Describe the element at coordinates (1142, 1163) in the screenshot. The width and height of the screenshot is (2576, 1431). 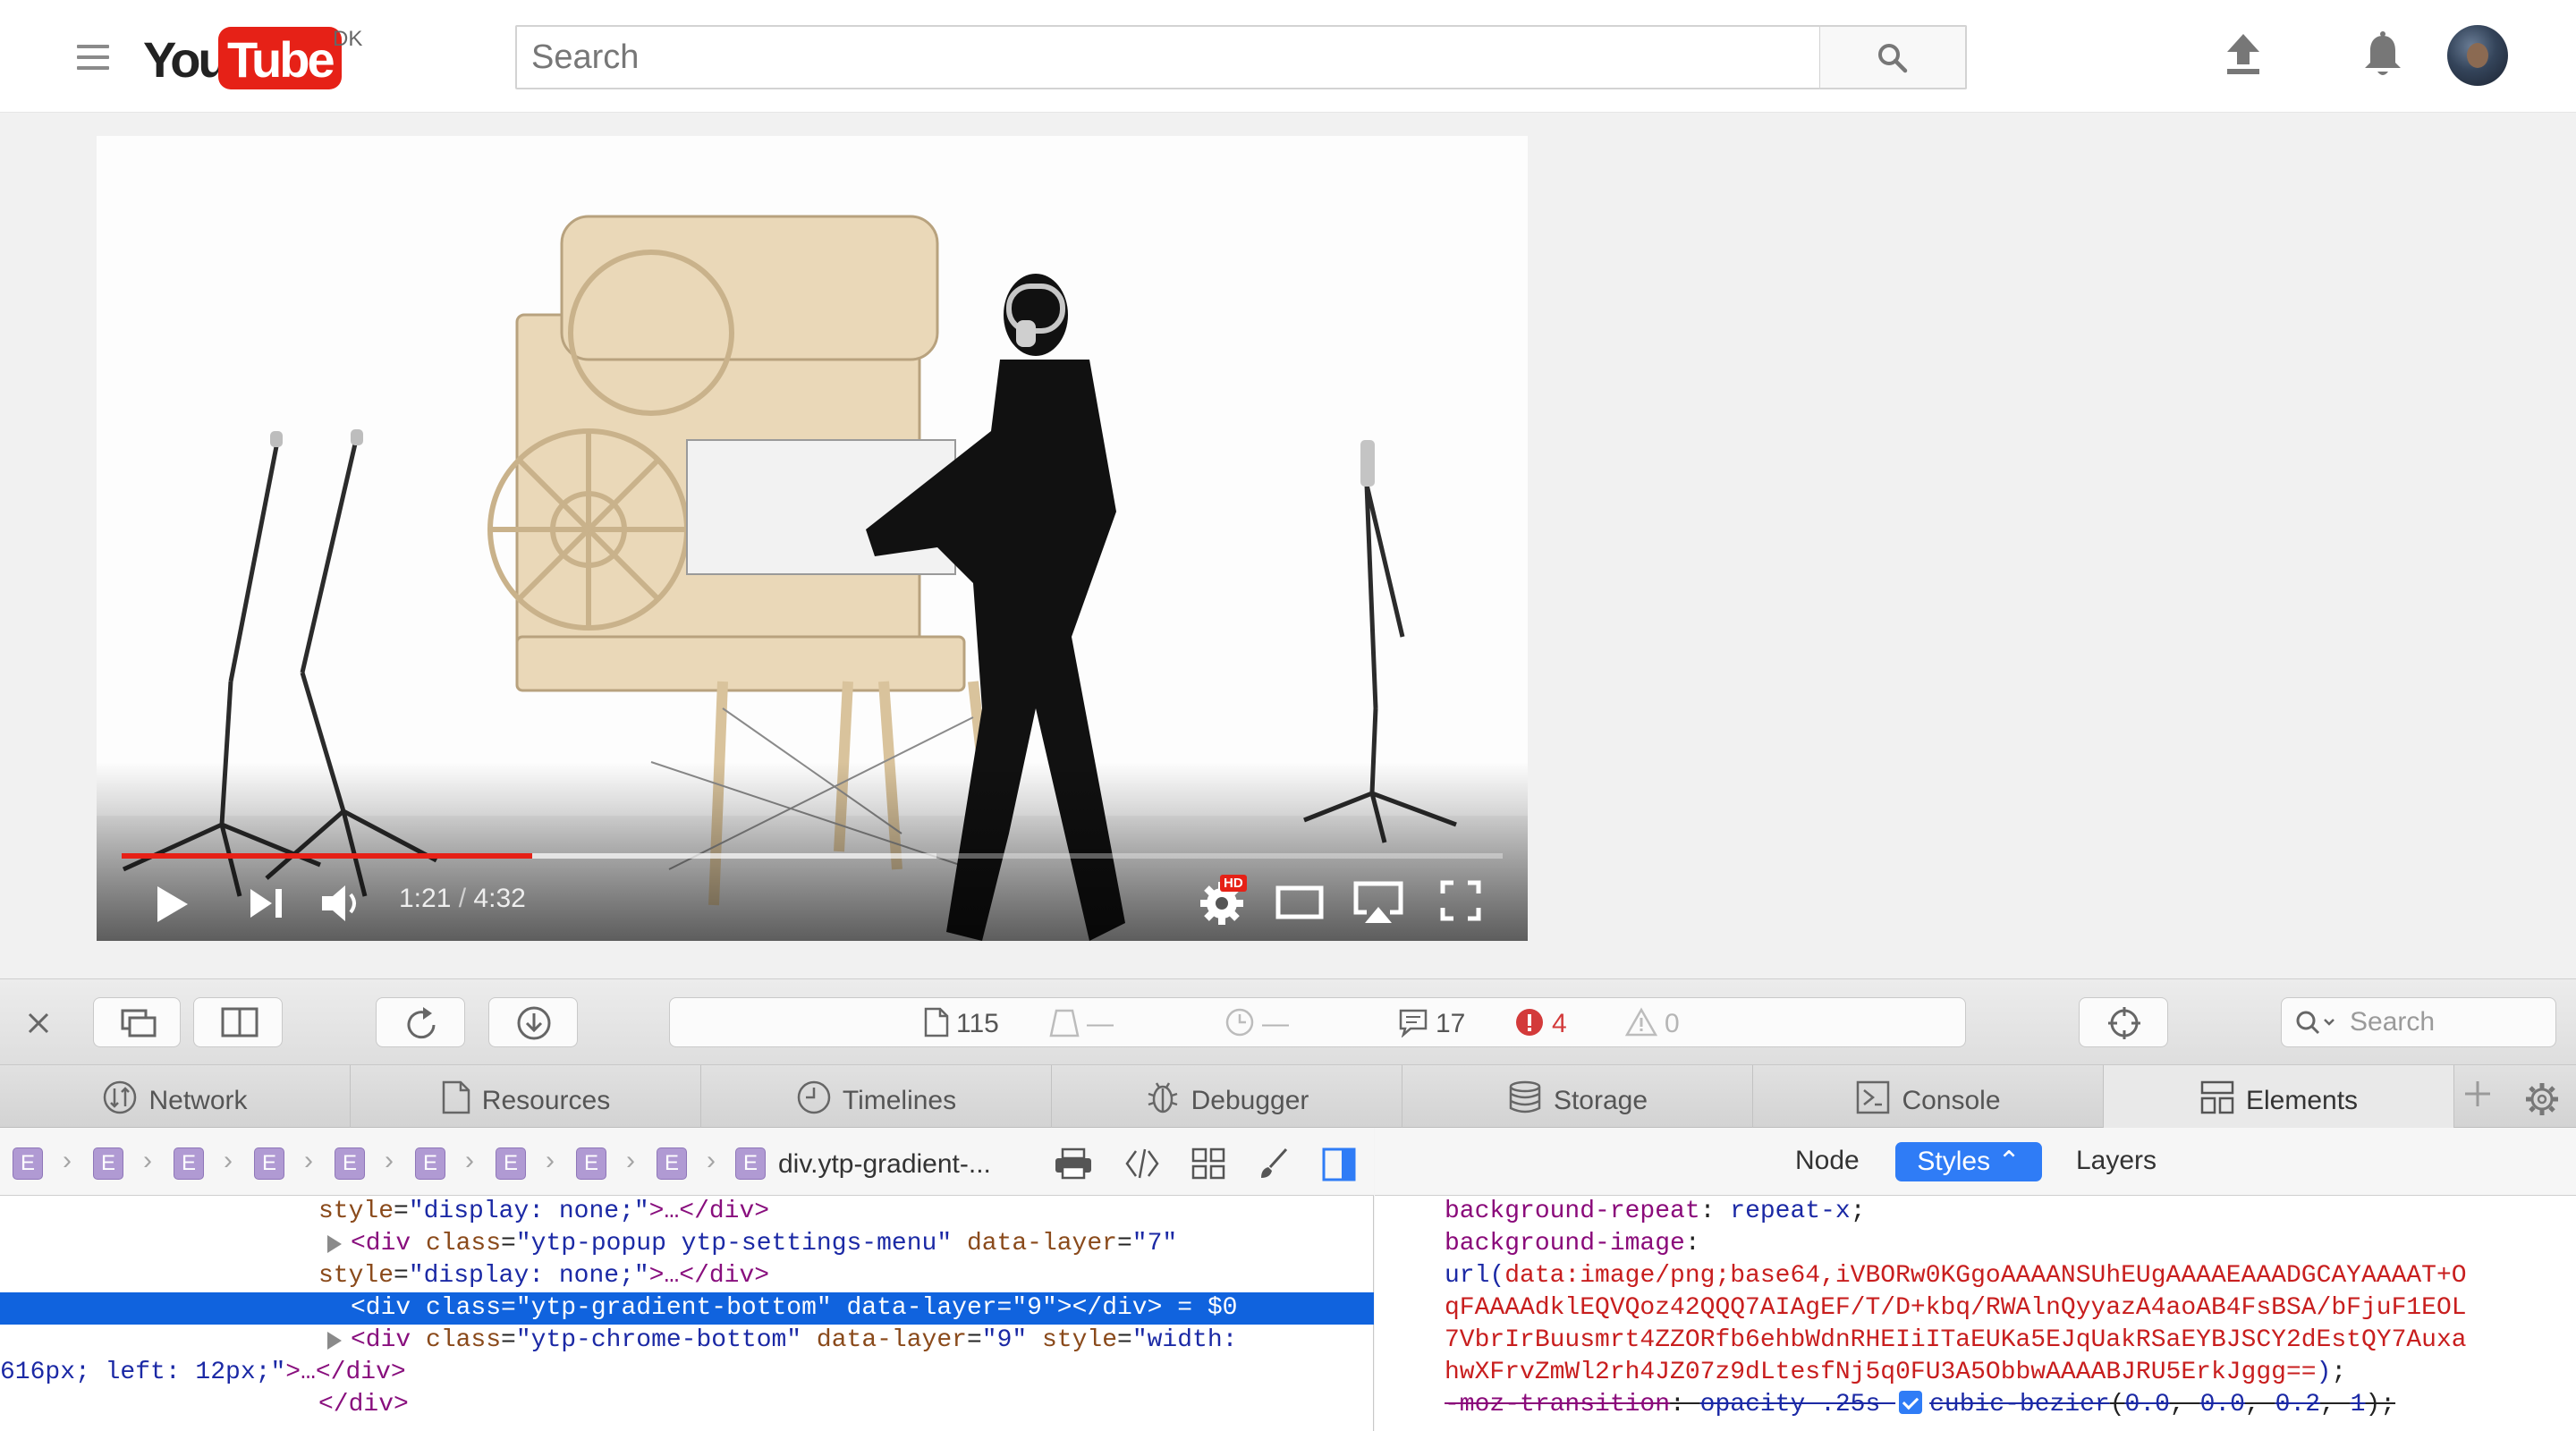
I see `show-shadow-dom-icon` at that location.